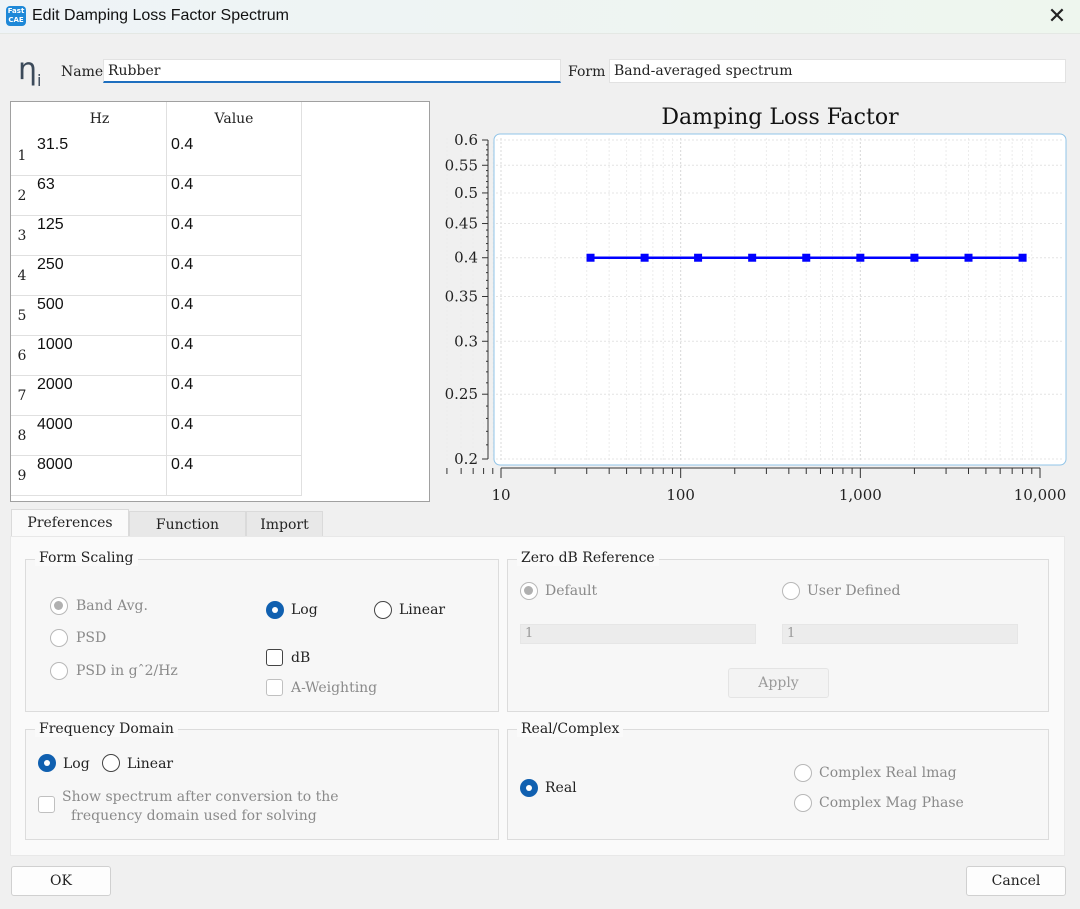  I want to click on row-number: 2, so click(22, 196).